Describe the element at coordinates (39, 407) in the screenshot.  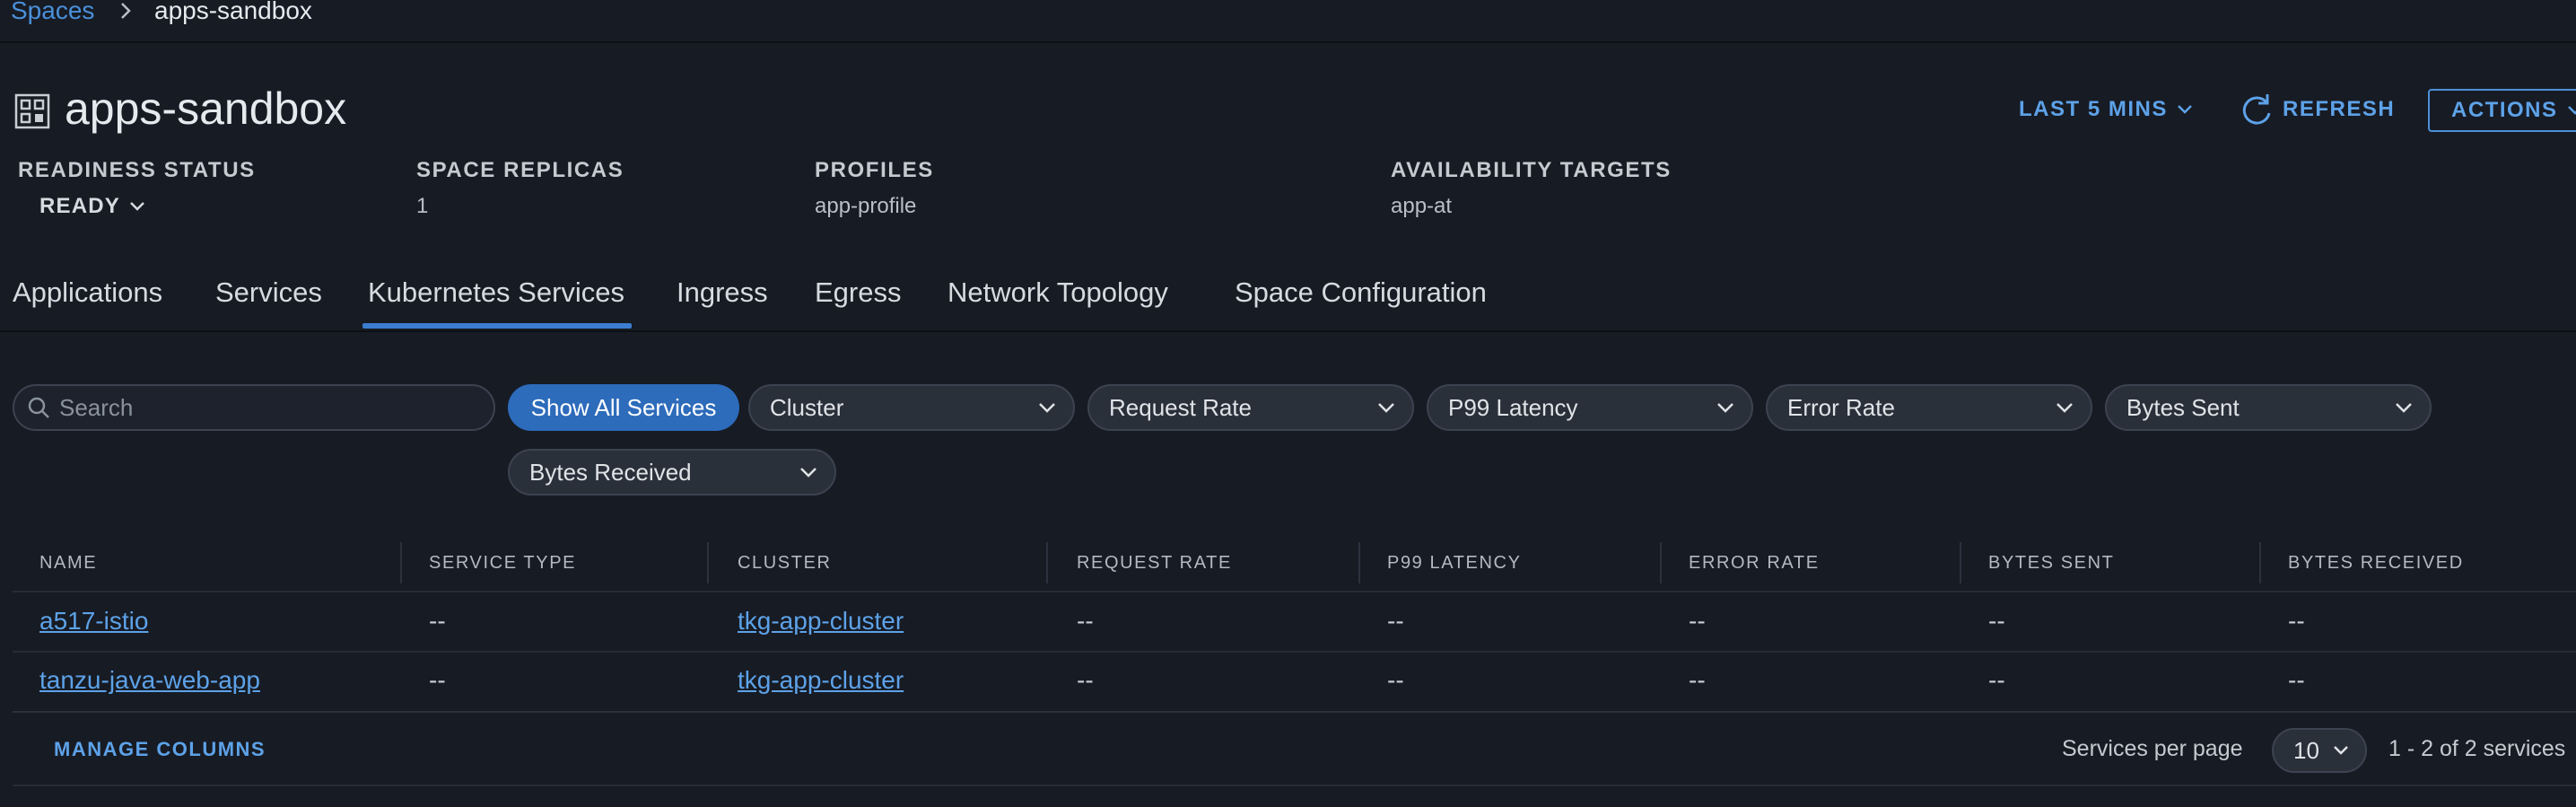
I see `search-icon` at that location.